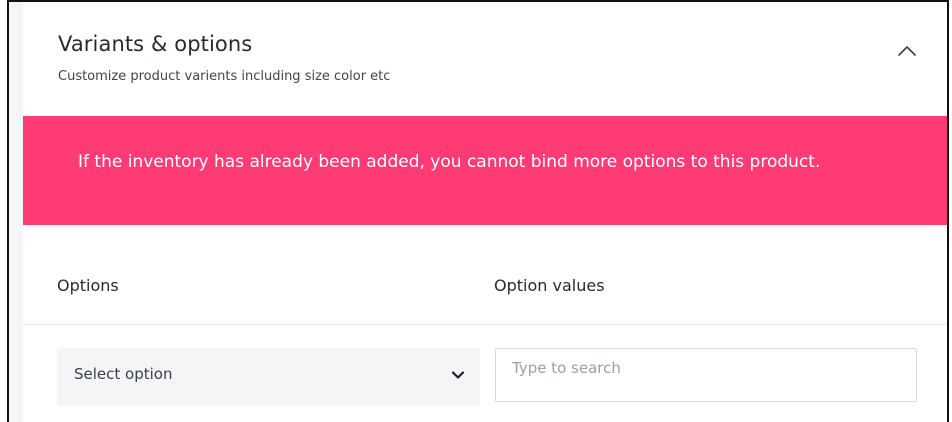 The width and height of the screenshot is (952, 422). I want to click on option-select-dropdown: Select option, so click(268, 377).